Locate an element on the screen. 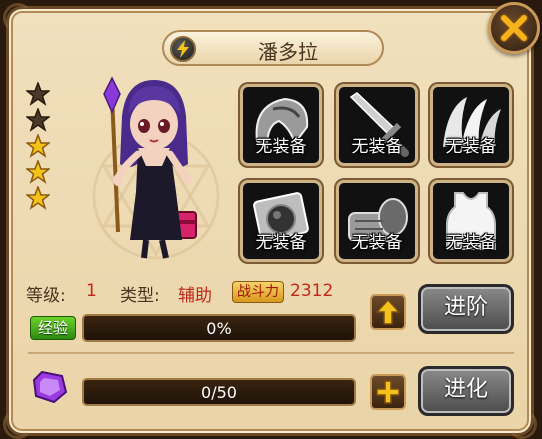 The height and width of the screenshot is (439, 542). exp-progress-text: 0% is located at coordinates (219, 328).